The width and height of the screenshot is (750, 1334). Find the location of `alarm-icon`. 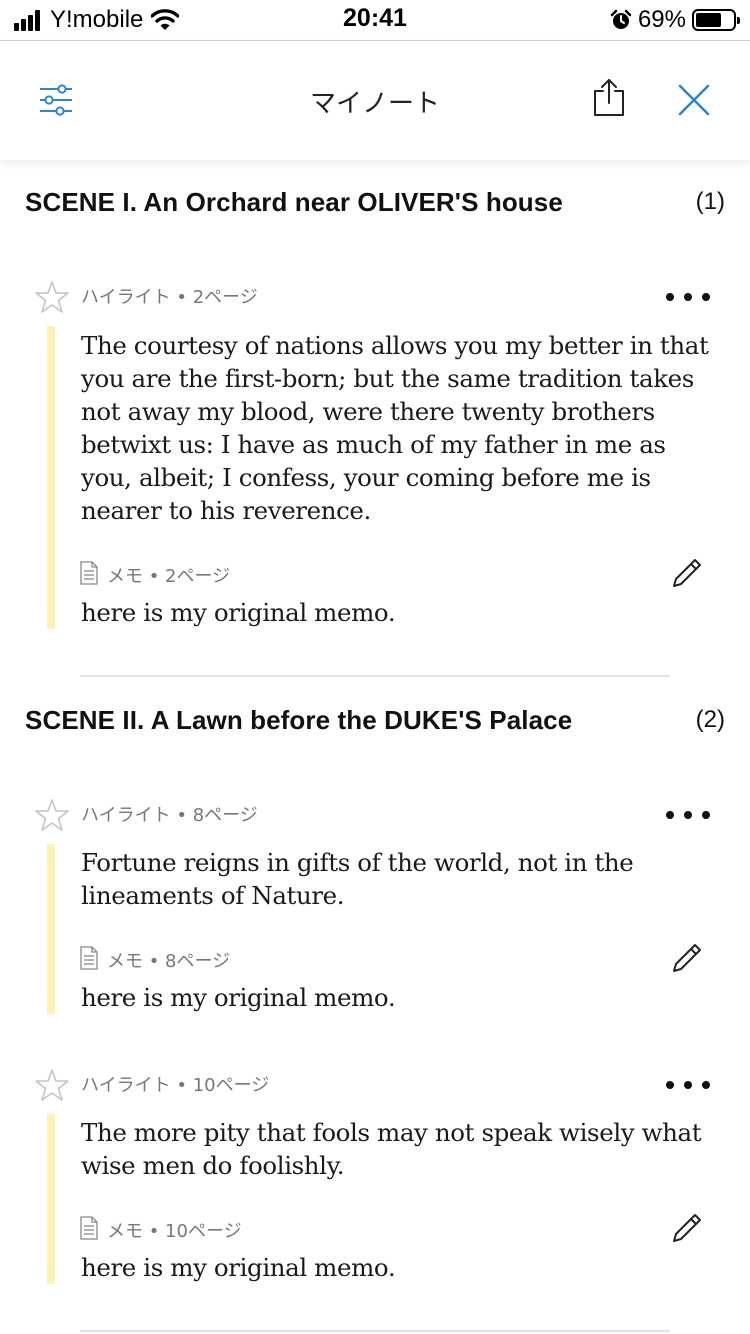

alarm-icon is located at coordinates (621, 19).